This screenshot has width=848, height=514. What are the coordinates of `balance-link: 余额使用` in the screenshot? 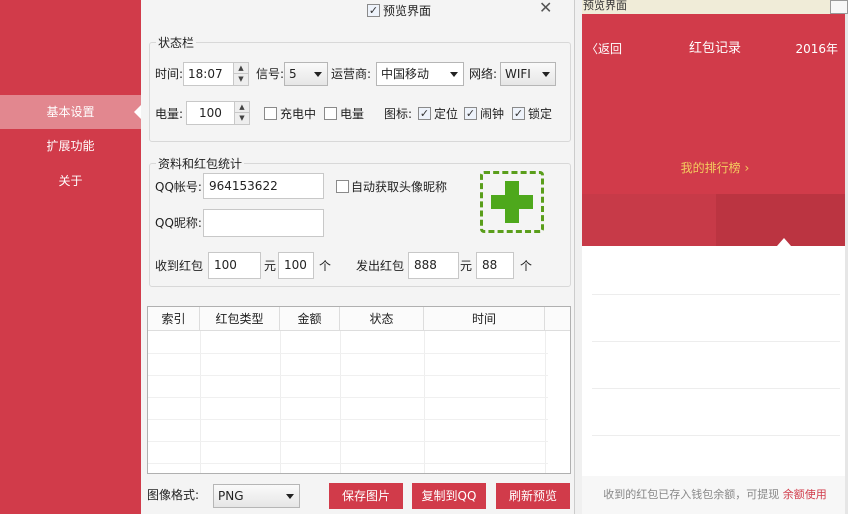 It's located at (805, 494).